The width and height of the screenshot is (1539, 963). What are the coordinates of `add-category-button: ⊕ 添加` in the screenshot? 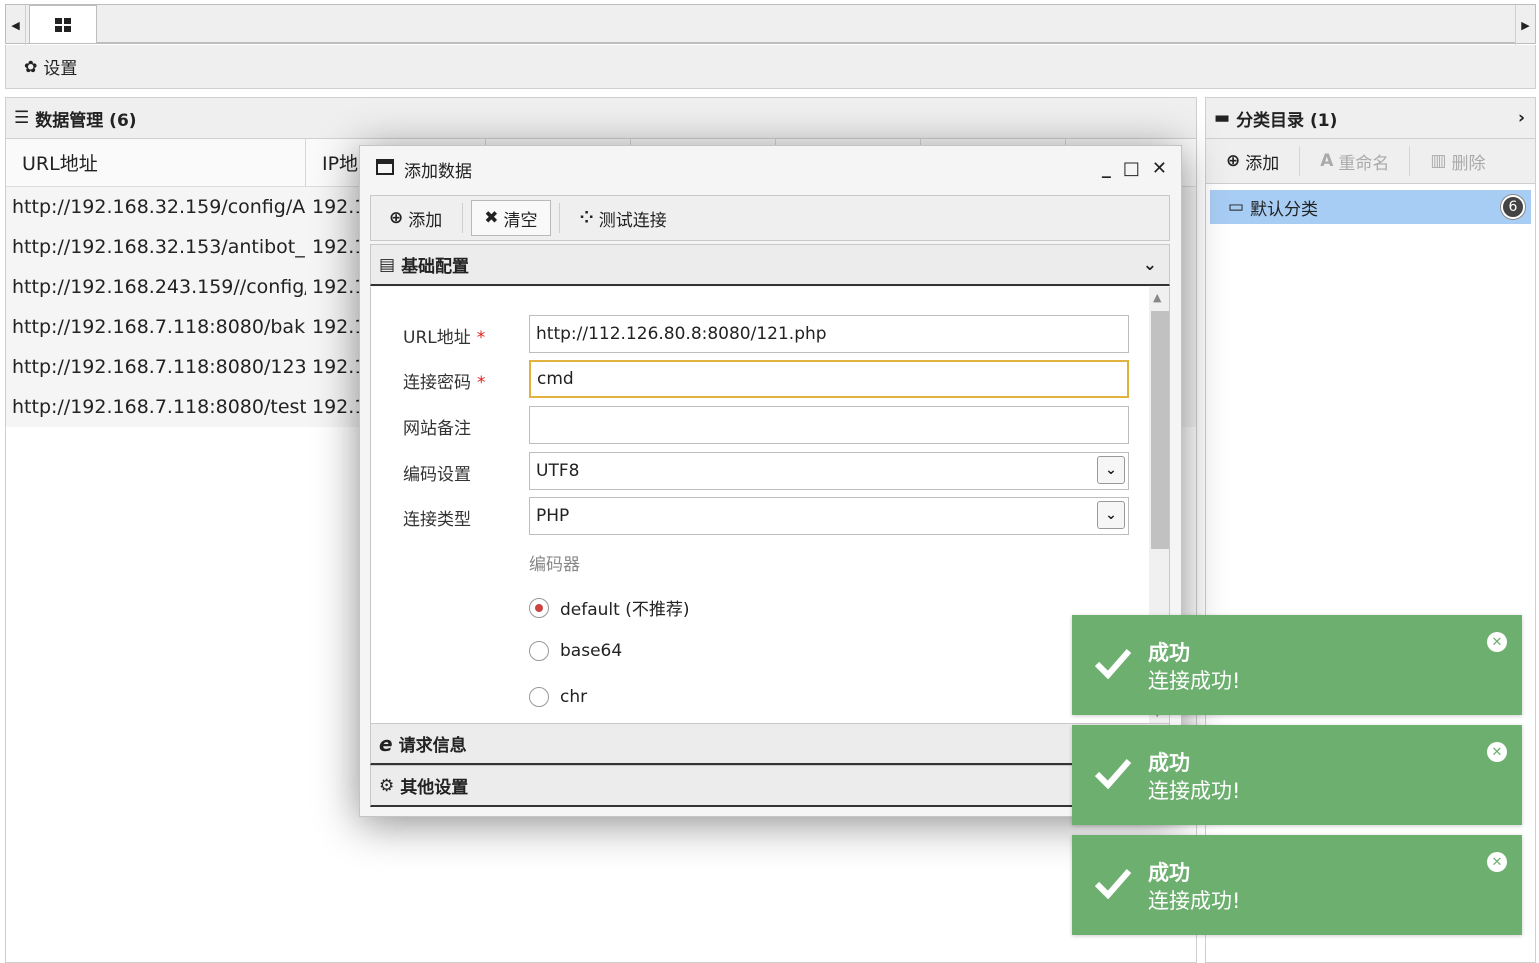 It's located at (1253, 161).